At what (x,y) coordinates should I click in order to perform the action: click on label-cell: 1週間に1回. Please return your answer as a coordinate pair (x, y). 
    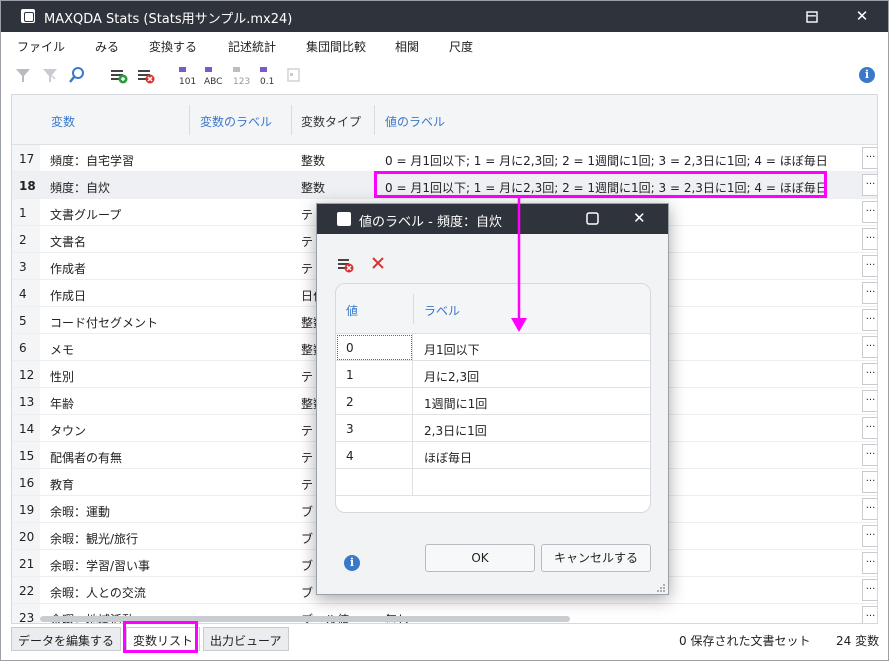
    Looking at the image, I should click on (455, 403).